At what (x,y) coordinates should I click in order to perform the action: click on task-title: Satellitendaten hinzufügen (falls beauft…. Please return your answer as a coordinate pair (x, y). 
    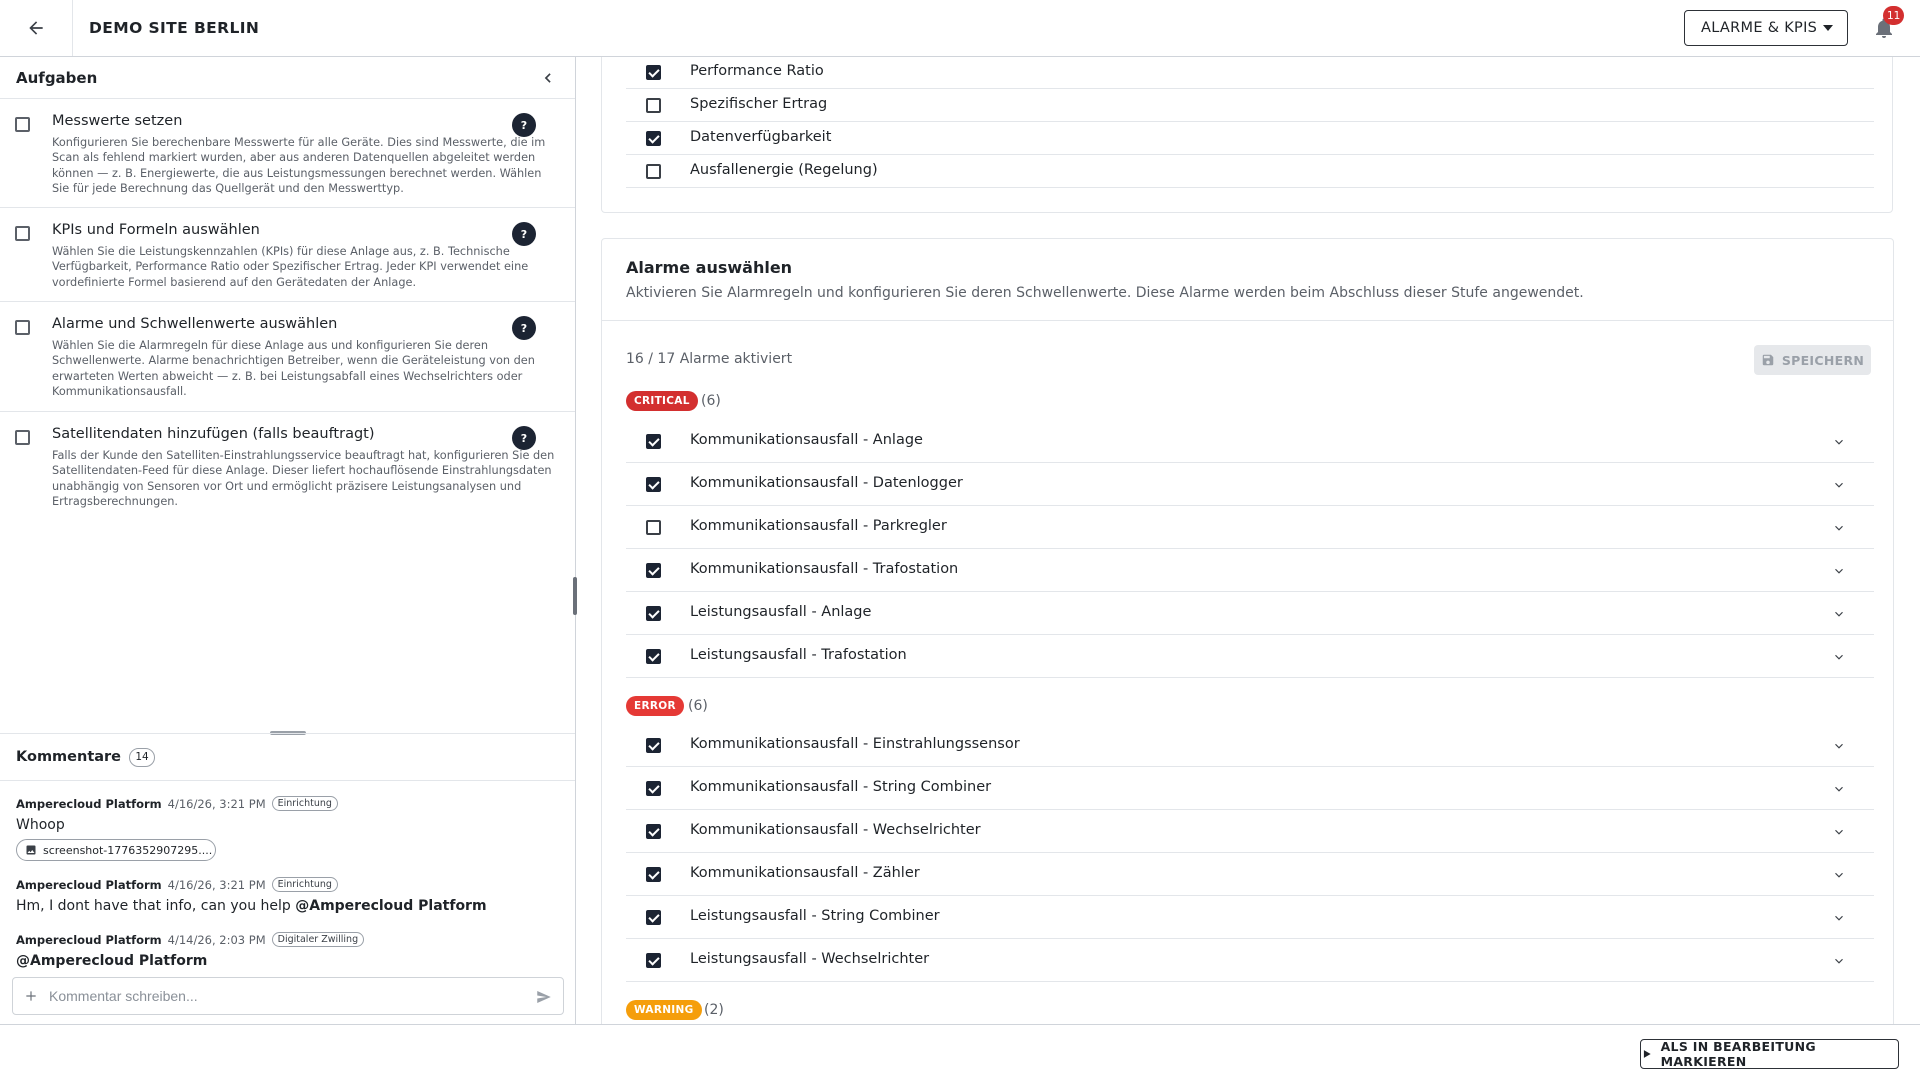
    Looking at the image, I should click on (213, 434).